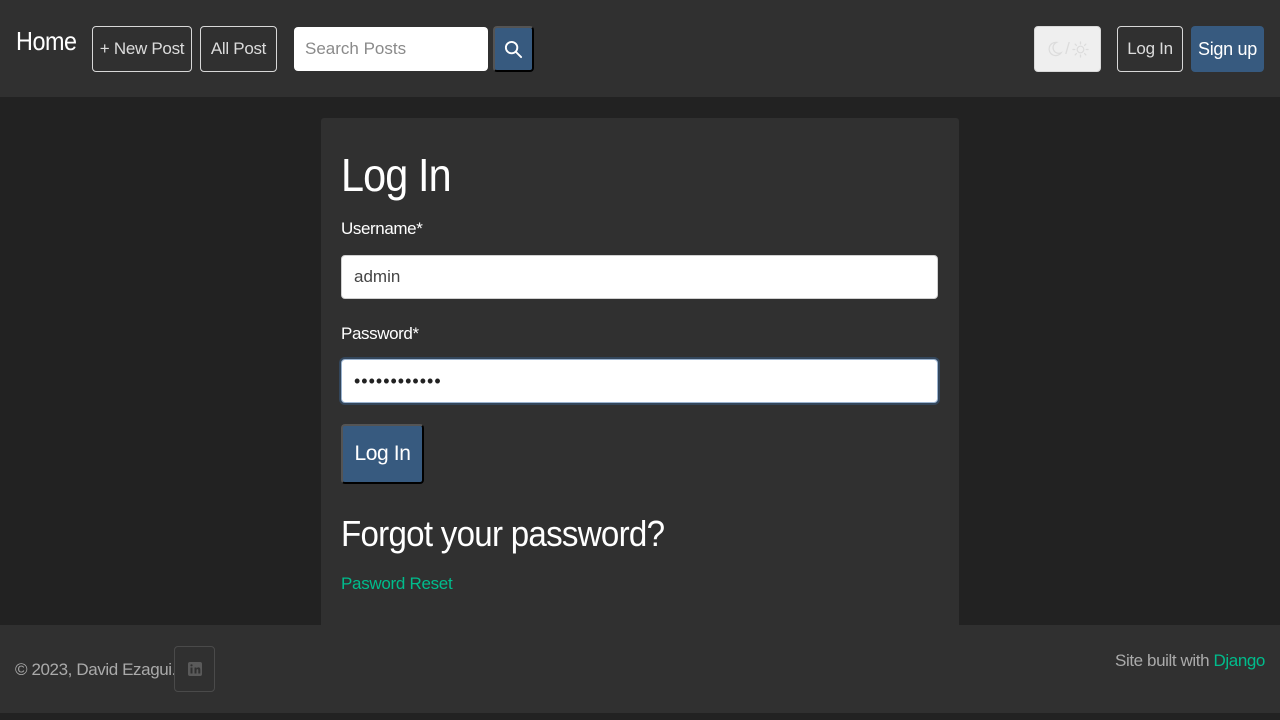  I want to click on page-bottom-strip, so click(640, 716).